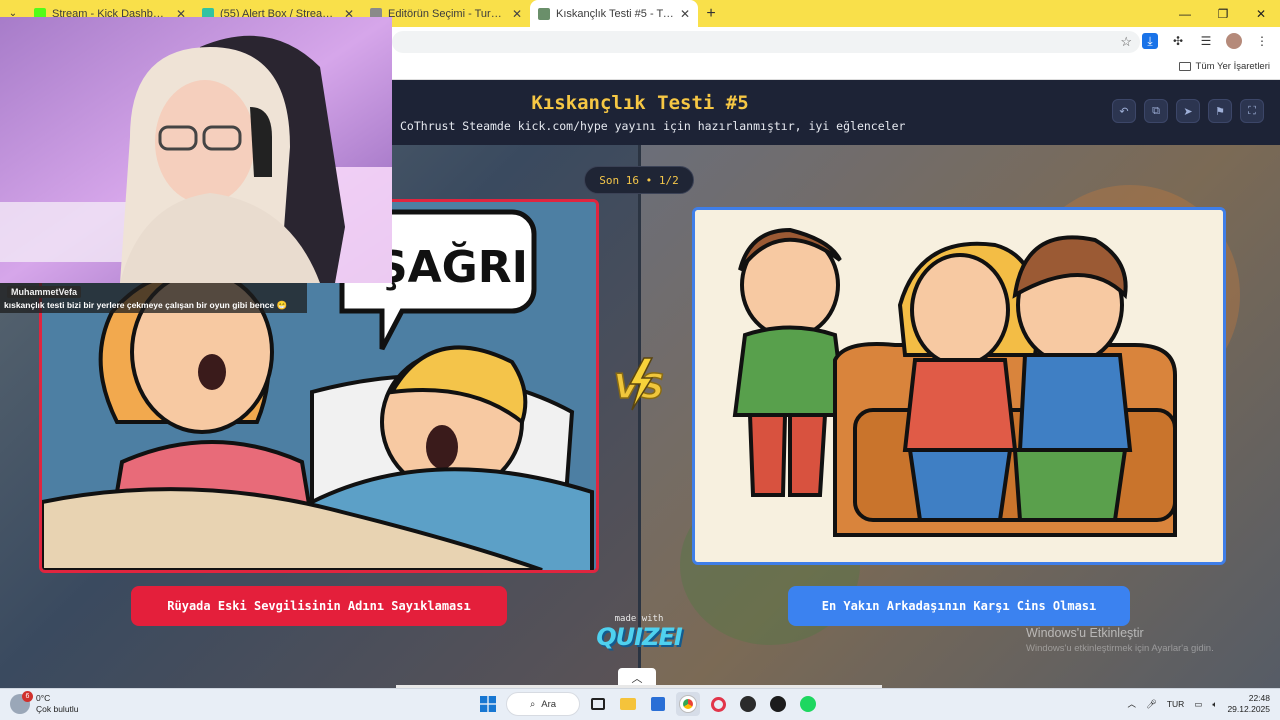 This screenshot has width=1280, height=720. What do you see at coordinates (1252, 111) in the screenshot?
I see `fullscreen-icon: ⛶` at bounding box center [1252, 111].